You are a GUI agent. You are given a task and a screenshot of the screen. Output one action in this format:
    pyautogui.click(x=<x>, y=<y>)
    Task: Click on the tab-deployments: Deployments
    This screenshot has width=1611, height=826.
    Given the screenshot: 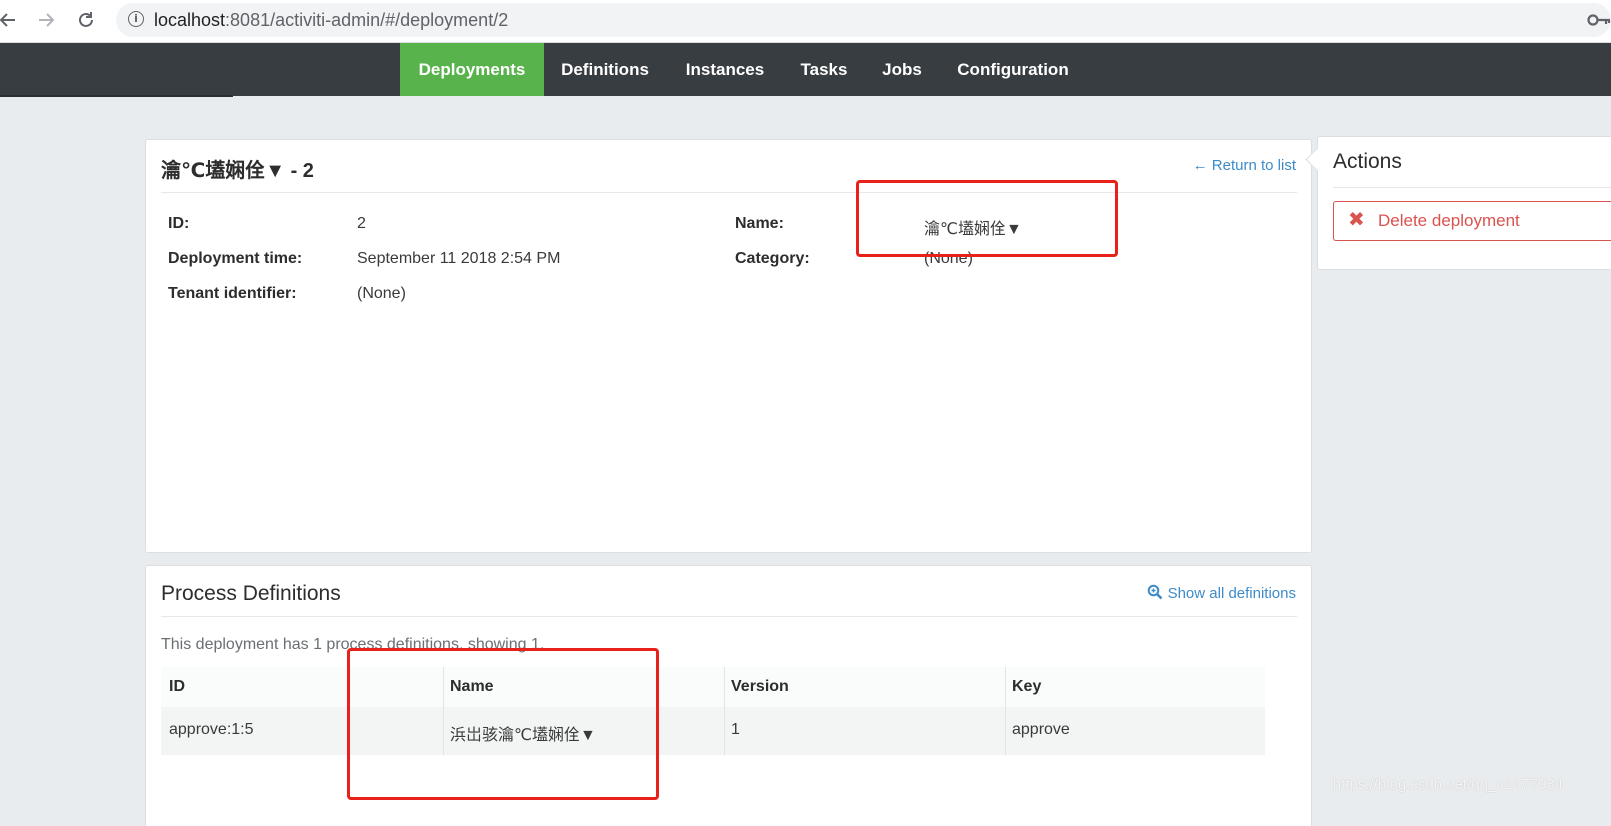 What is the action you would take?
    pyautogui.click(x=472, y=69)
    